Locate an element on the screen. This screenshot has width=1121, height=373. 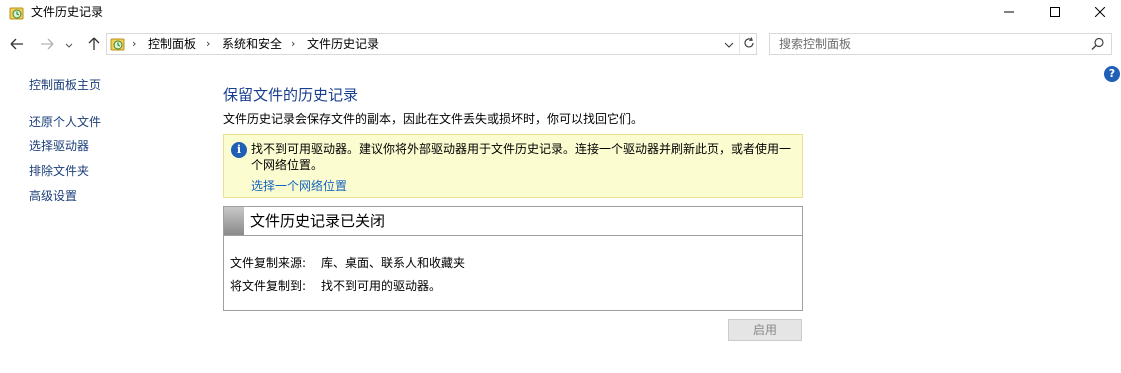
close-button is located at coordinates (1099, 13).